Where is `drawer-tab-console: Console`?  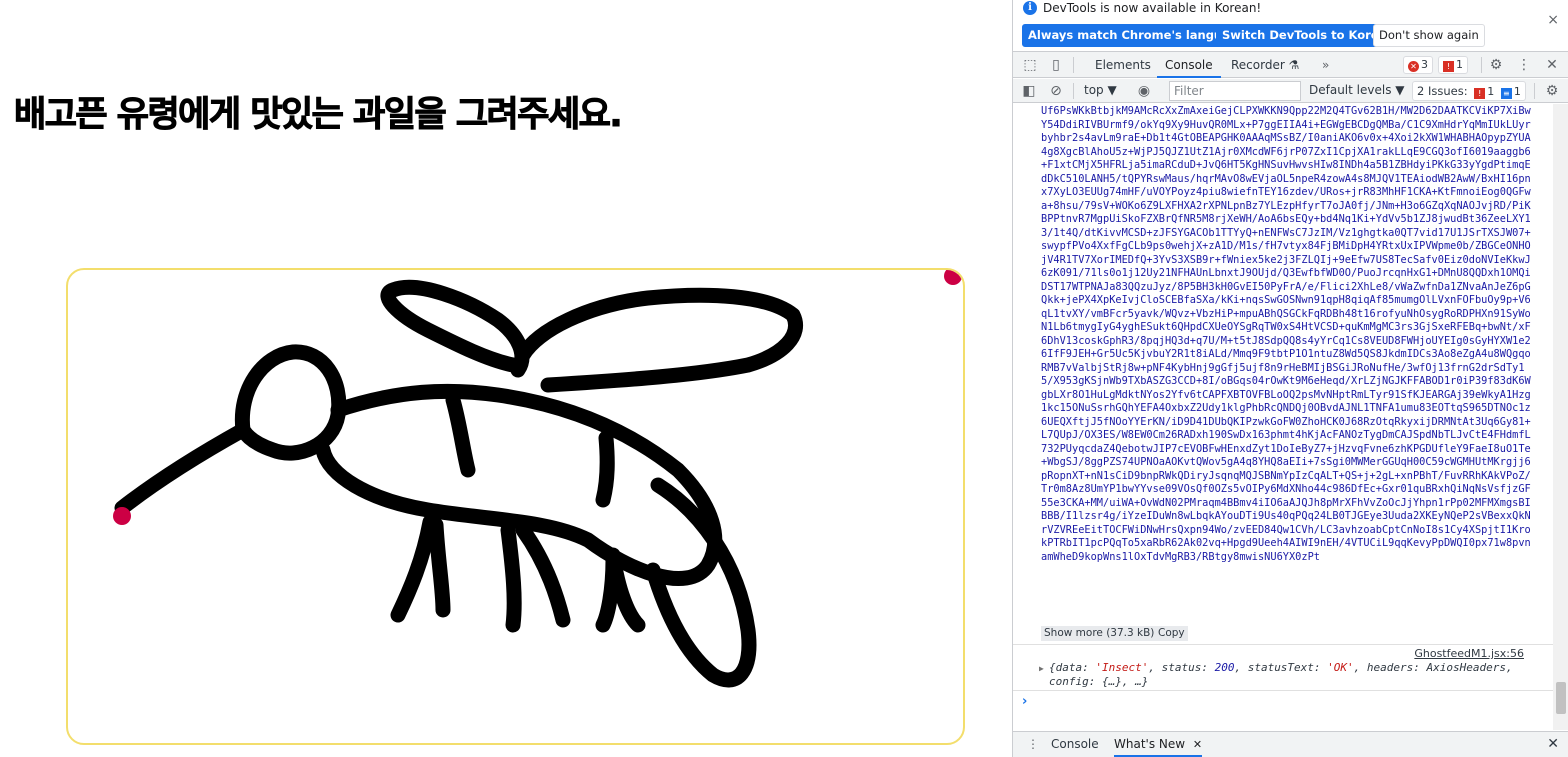
drawer-tab-console: Console is located at coordinates (1075, 744).